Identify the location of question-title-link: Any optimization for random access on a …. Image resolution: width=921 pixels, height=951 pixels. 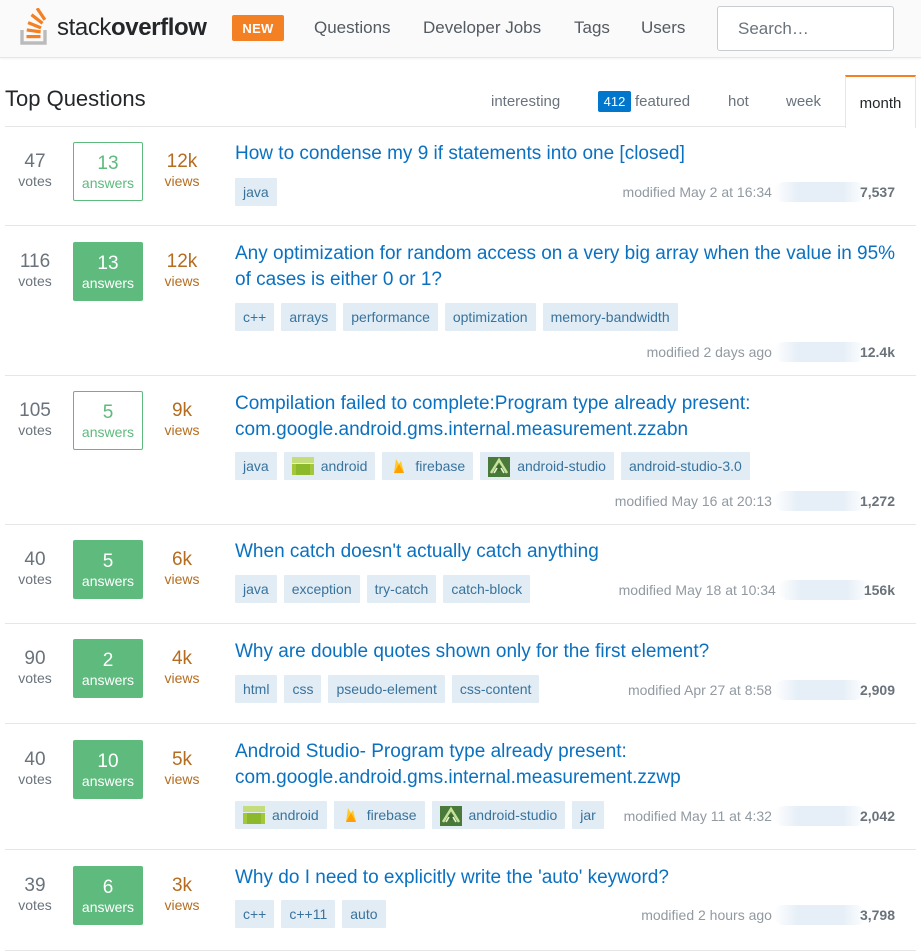
(570, 267).